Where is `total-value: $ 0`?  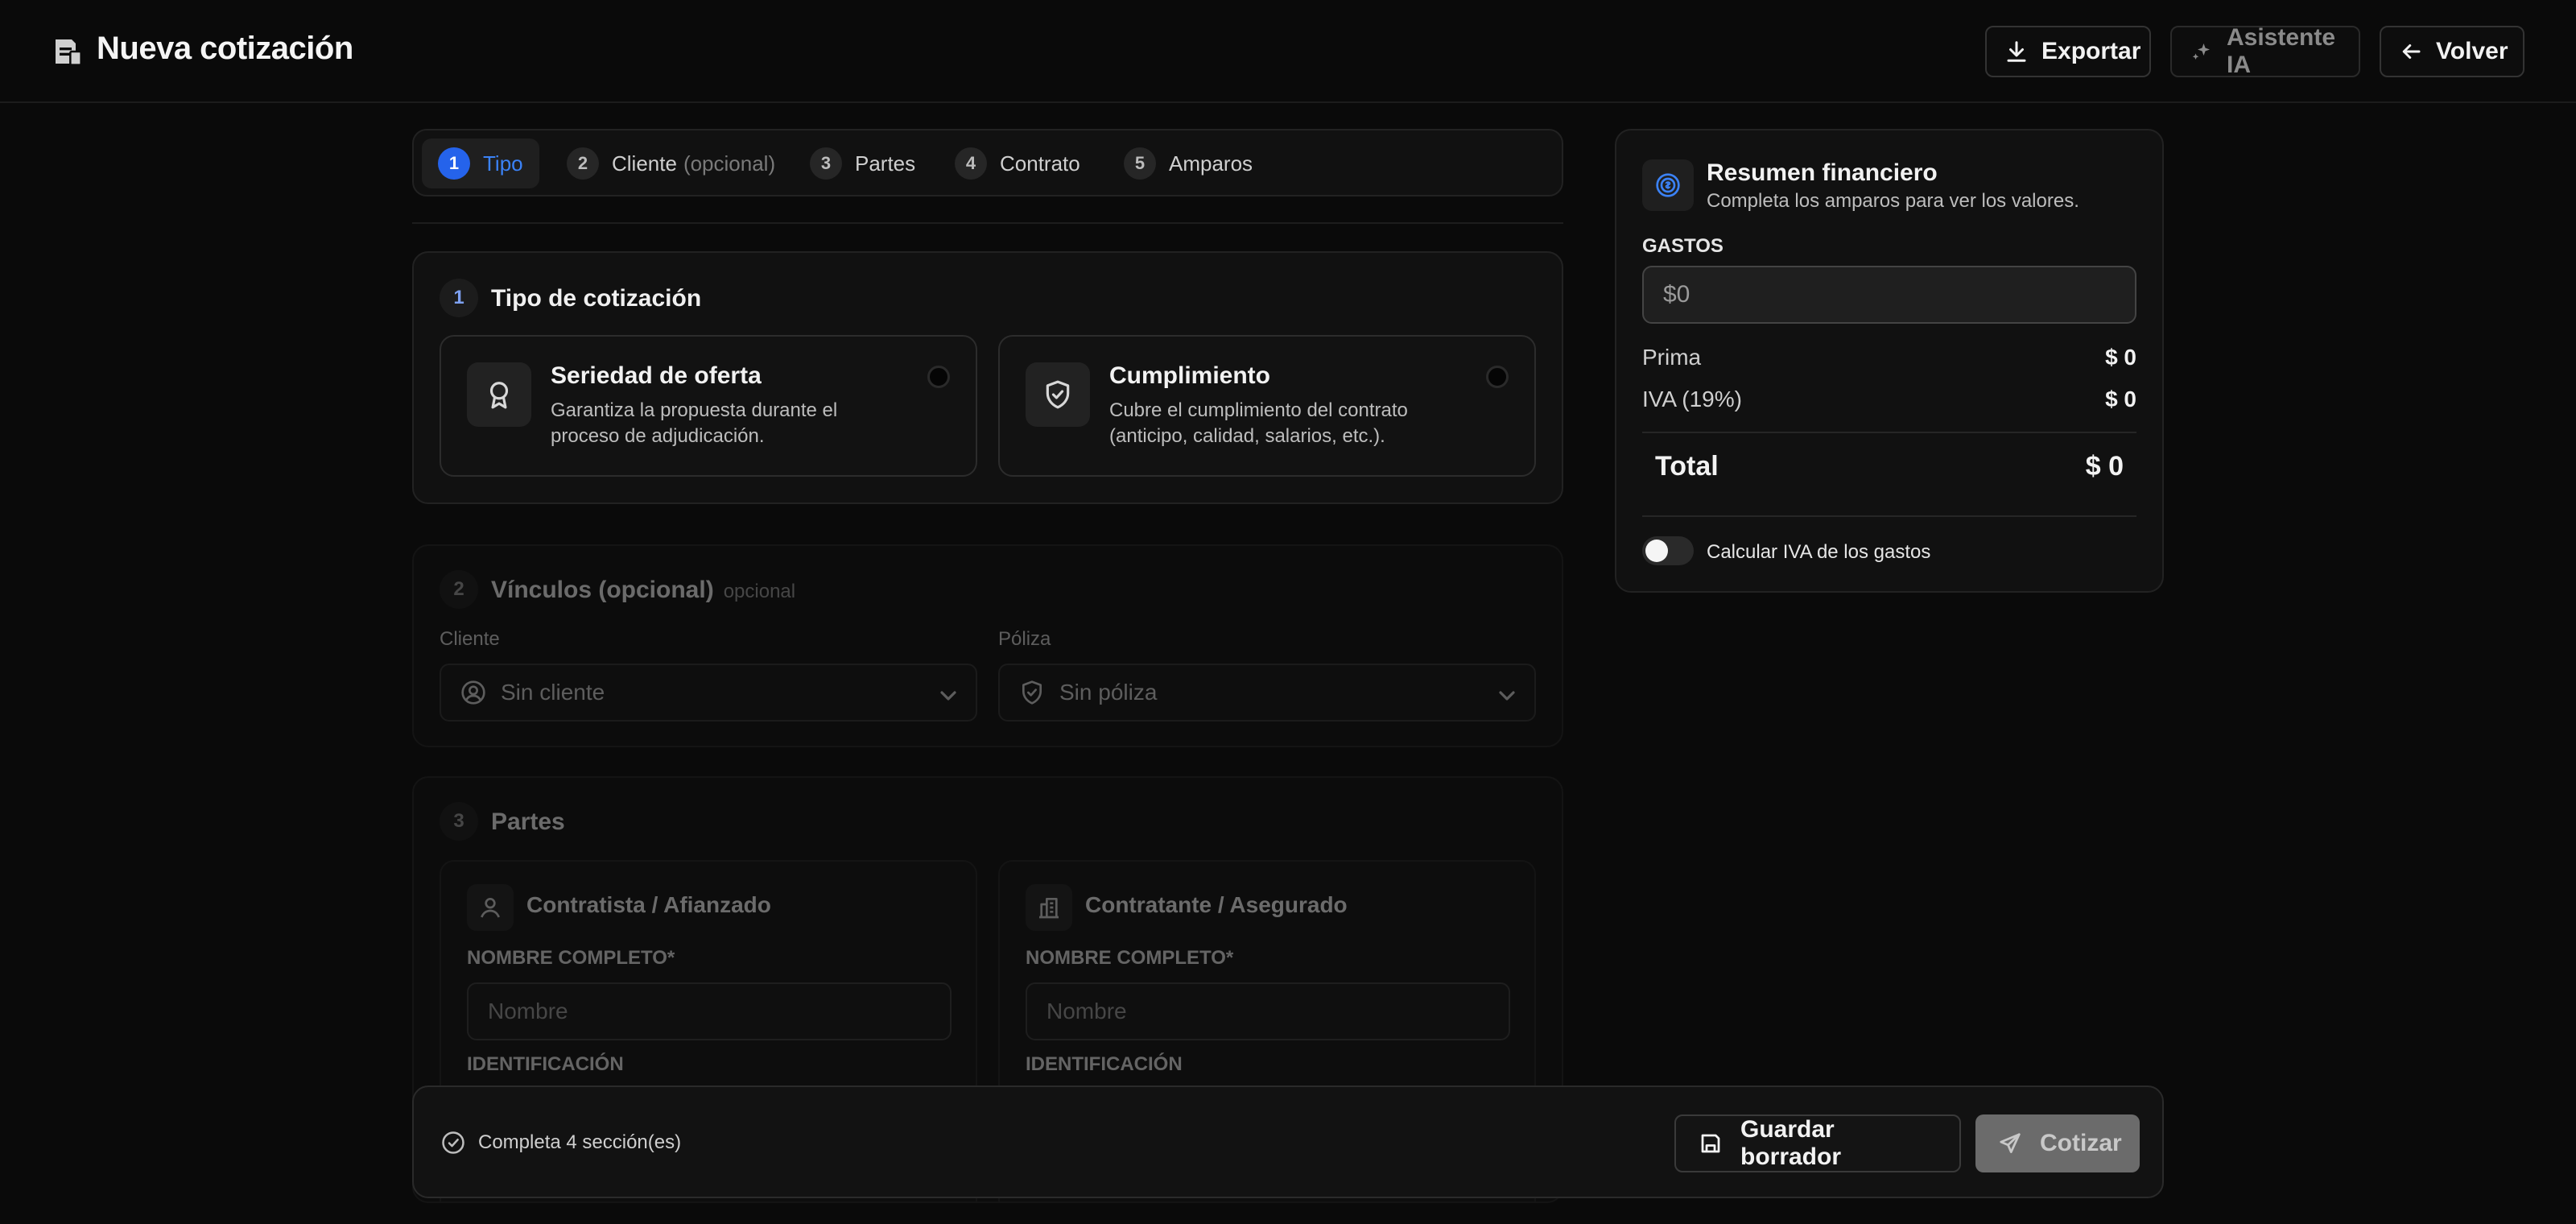 total-value: $ 0 is located at coordinates (2104, 466).